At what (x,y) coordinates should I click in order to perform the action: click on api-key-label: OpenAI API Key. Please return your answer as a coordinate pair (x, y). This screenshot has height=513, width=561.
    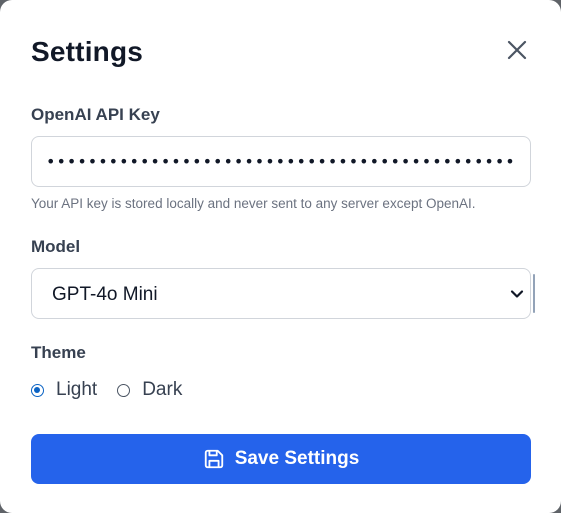
    Looking at the image, I should click on (95, 114).